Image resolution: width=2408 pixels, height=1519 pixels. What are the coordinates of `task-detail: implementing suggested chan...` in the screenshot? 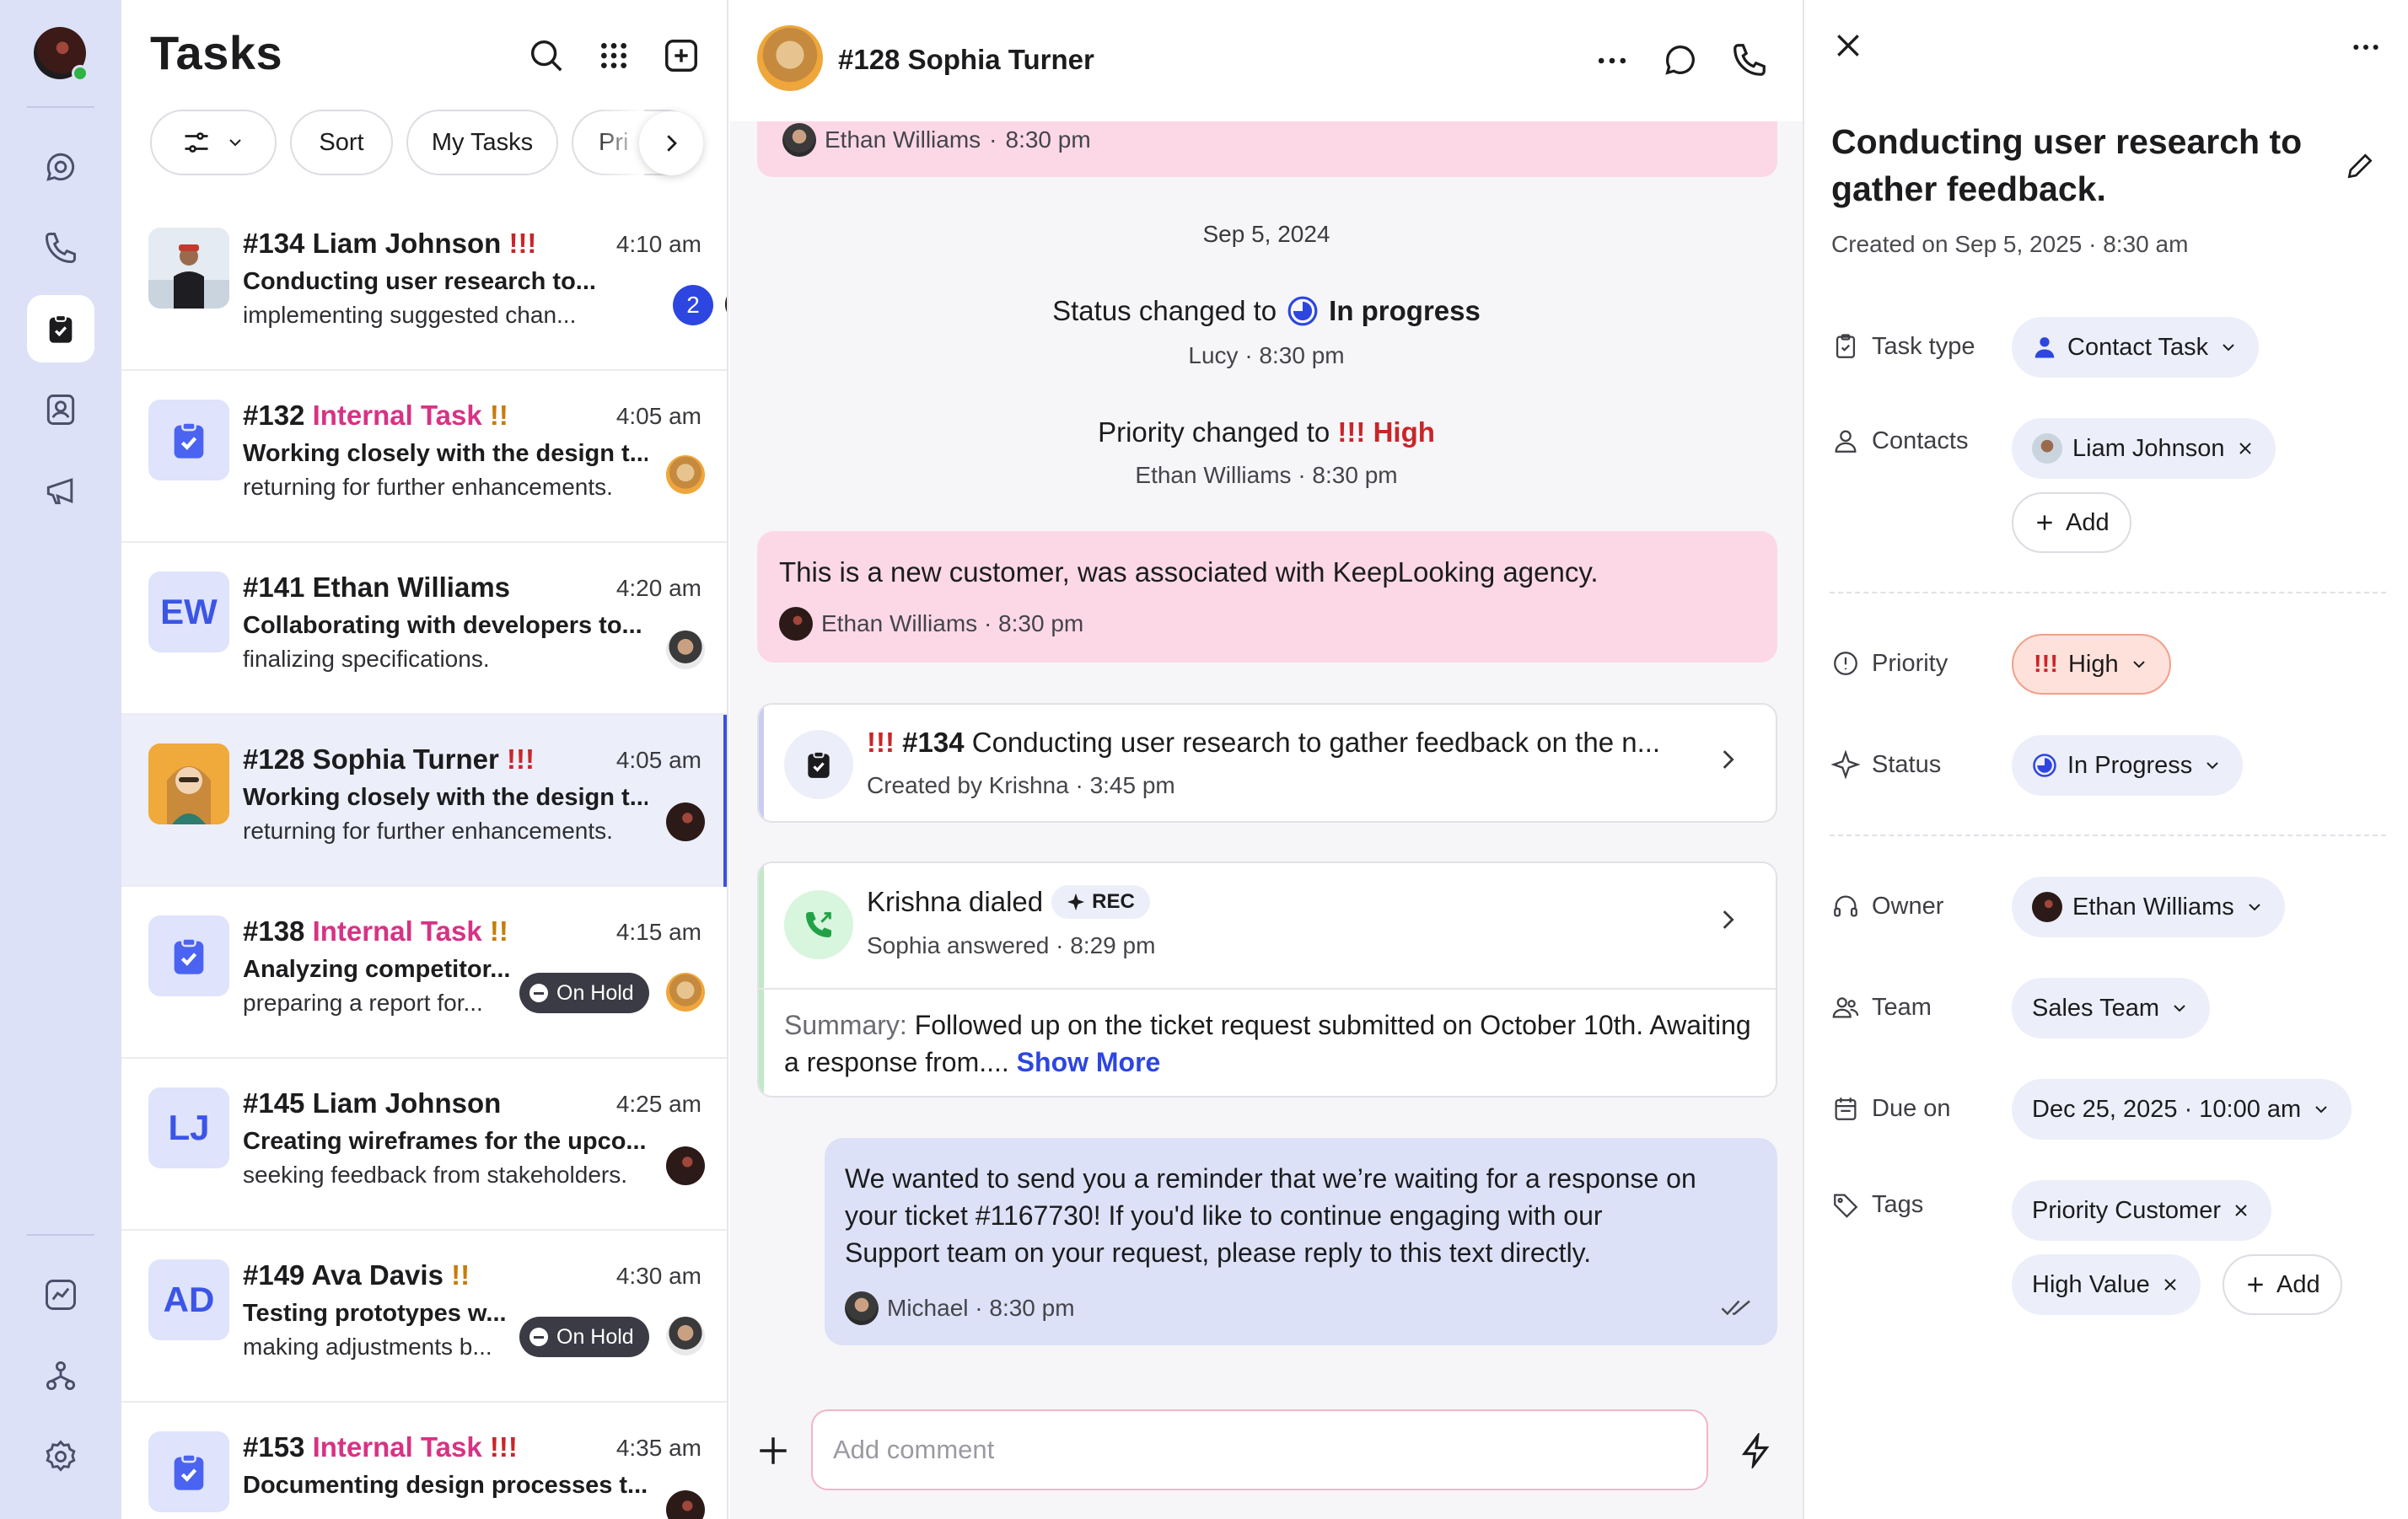 It's located at (410, 315).